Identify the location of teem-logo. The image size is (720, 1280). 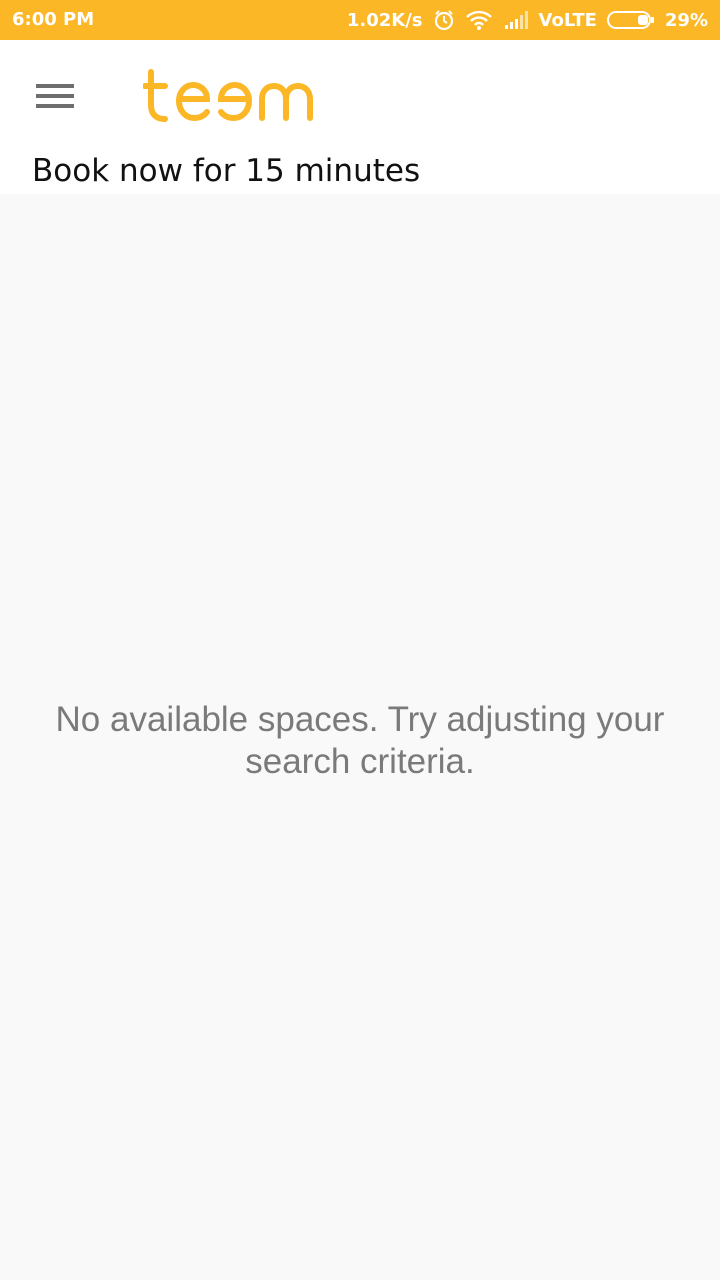
(227, 98).